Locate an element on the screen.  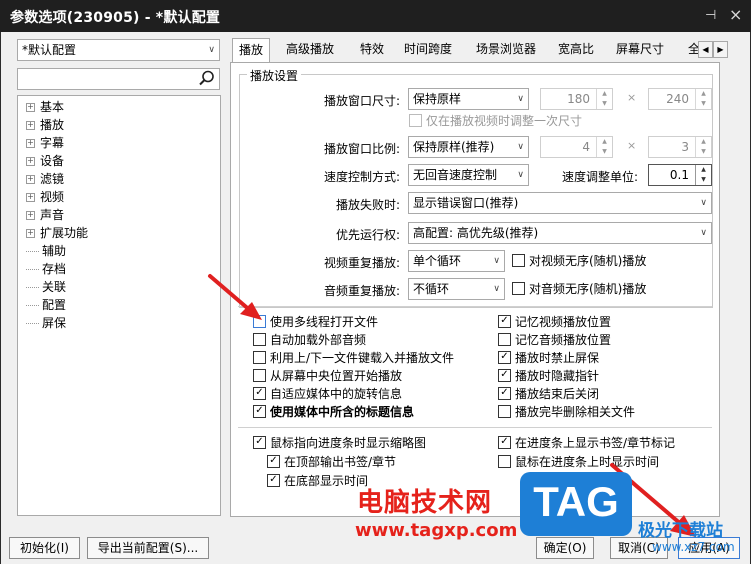
tree-item-playback: + 播放 is located at coordinates (45, 125).